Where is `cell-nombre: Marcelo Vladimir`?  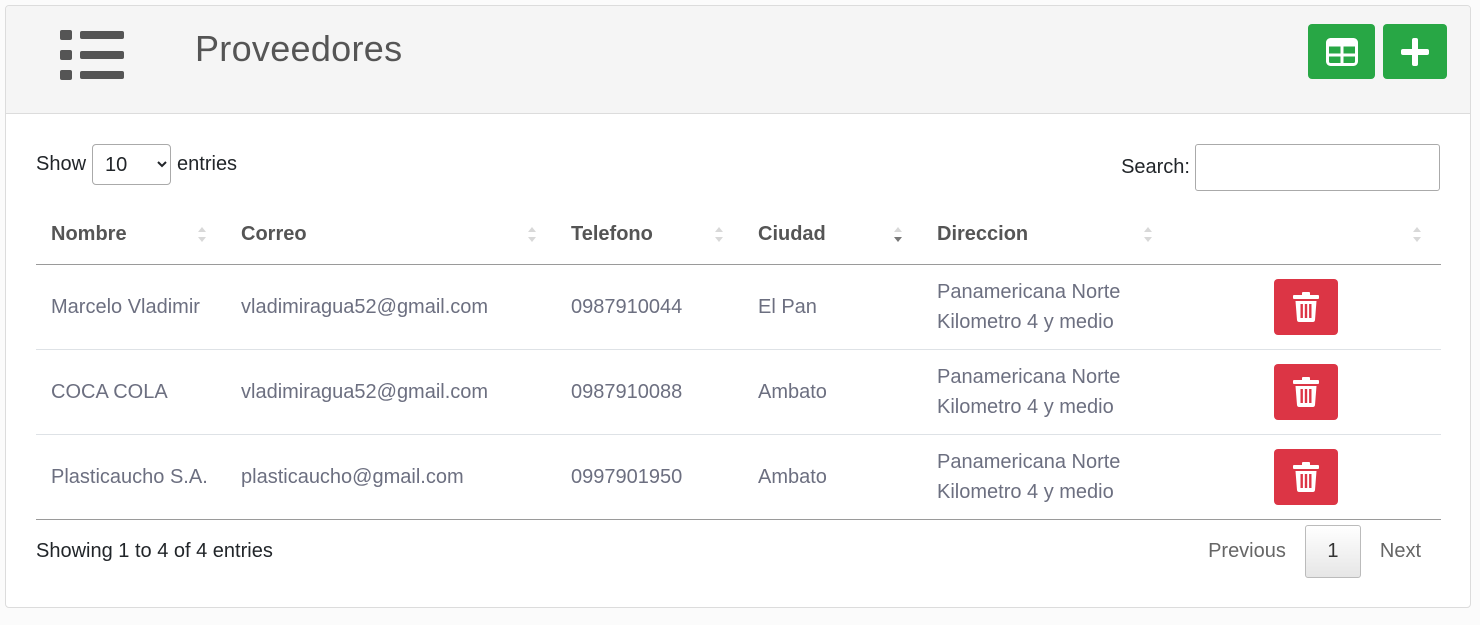 cell-nombre: Marcelo Vladimir is located at coordinates (131, 307).